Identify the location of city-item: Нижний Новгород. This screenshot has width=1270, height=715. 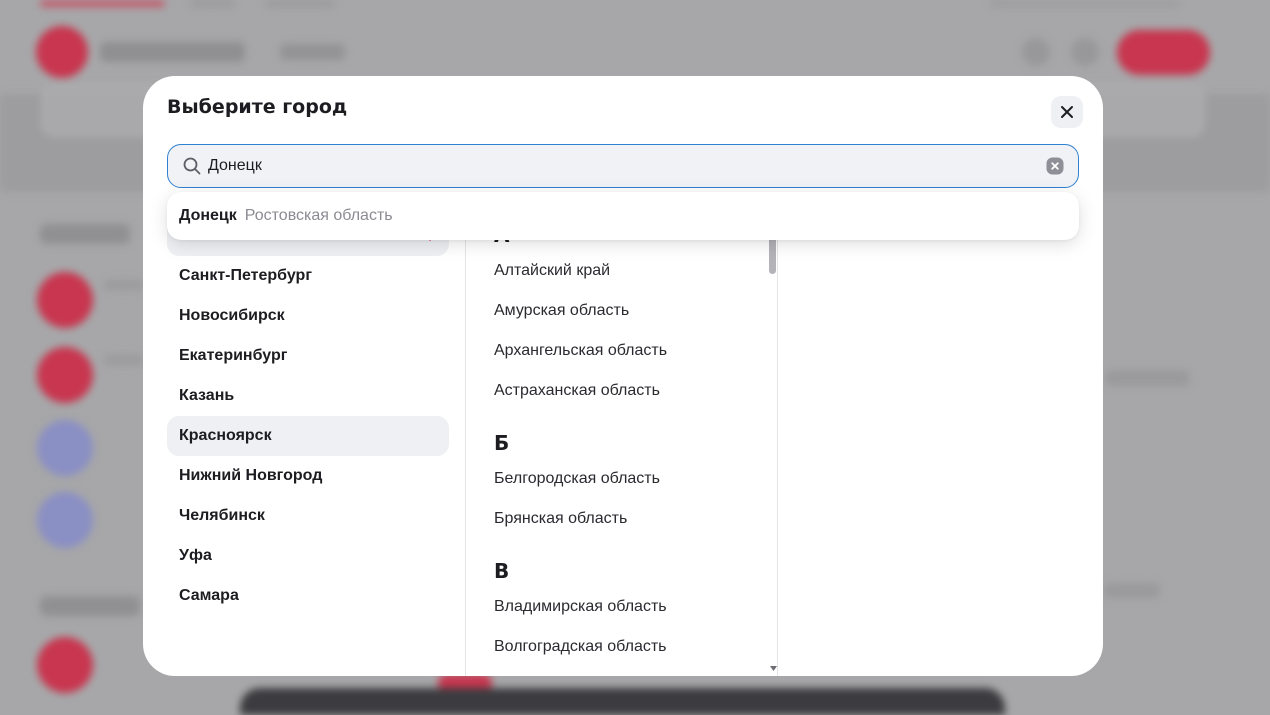
(308, 476).